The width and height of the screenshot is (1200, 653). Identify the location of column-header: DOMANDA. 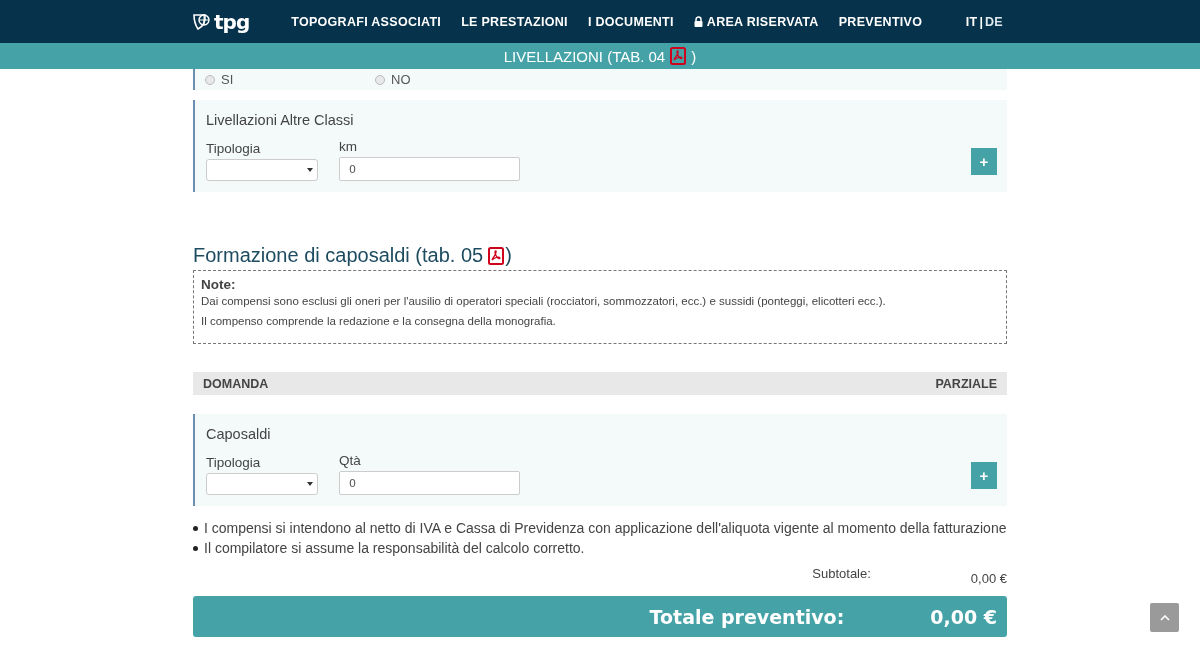
(236, 383).